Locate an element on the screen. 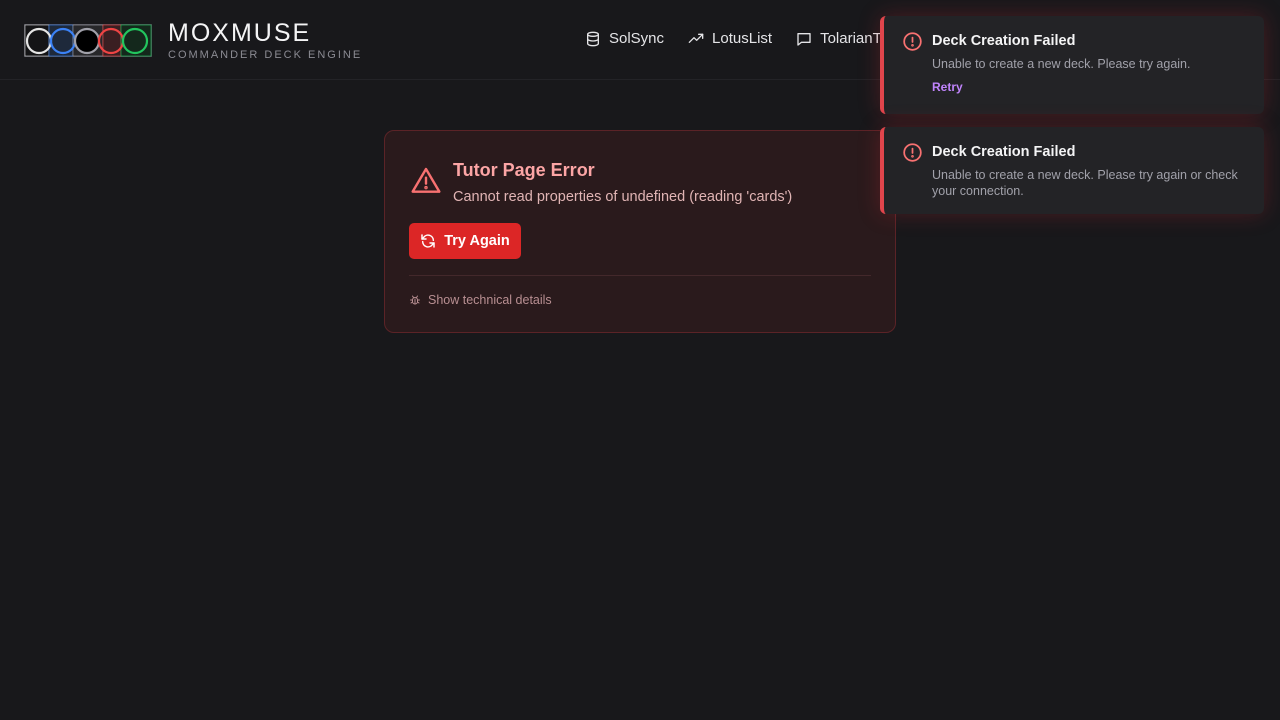  brand: MOXMUSE COMMANDER DECK ENGINE is located at coordinates (265, 39).